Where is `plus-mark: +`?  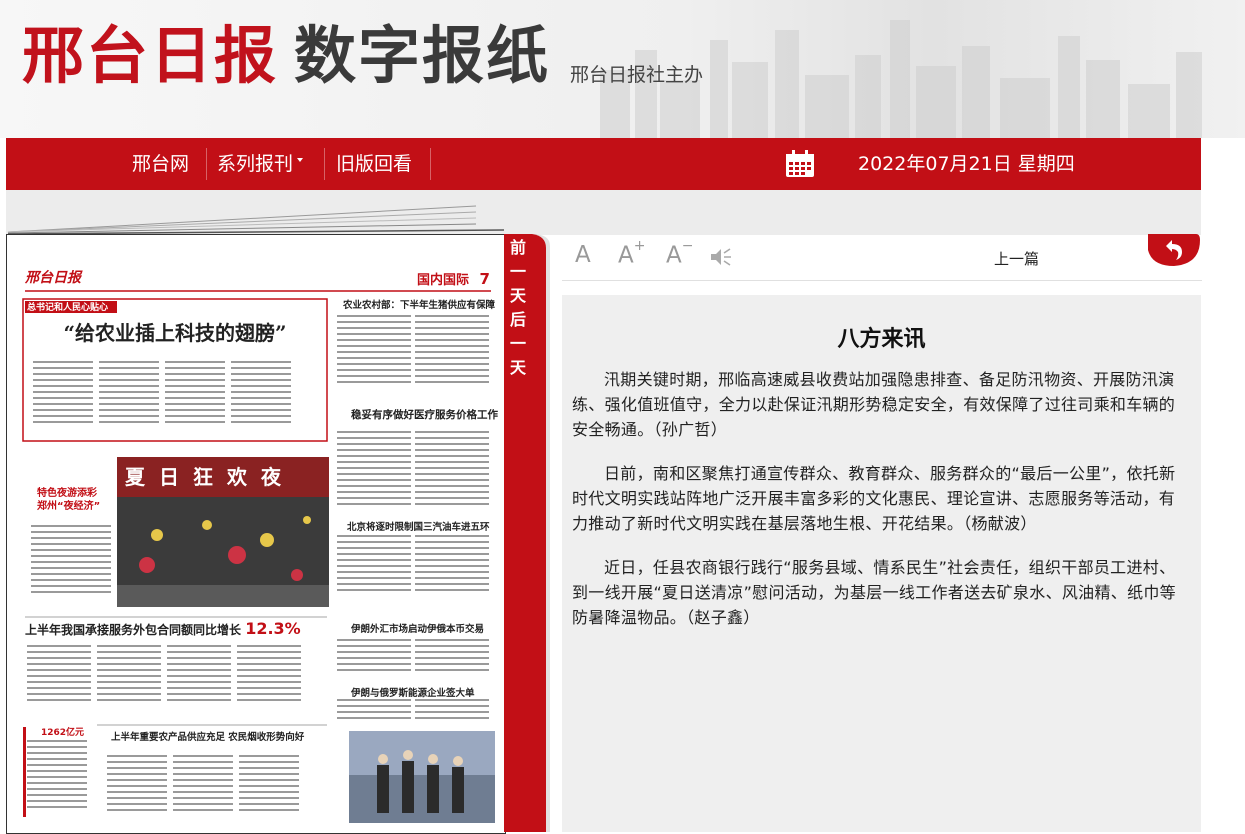 plus-mark: + is located at coordinates (639, 246).